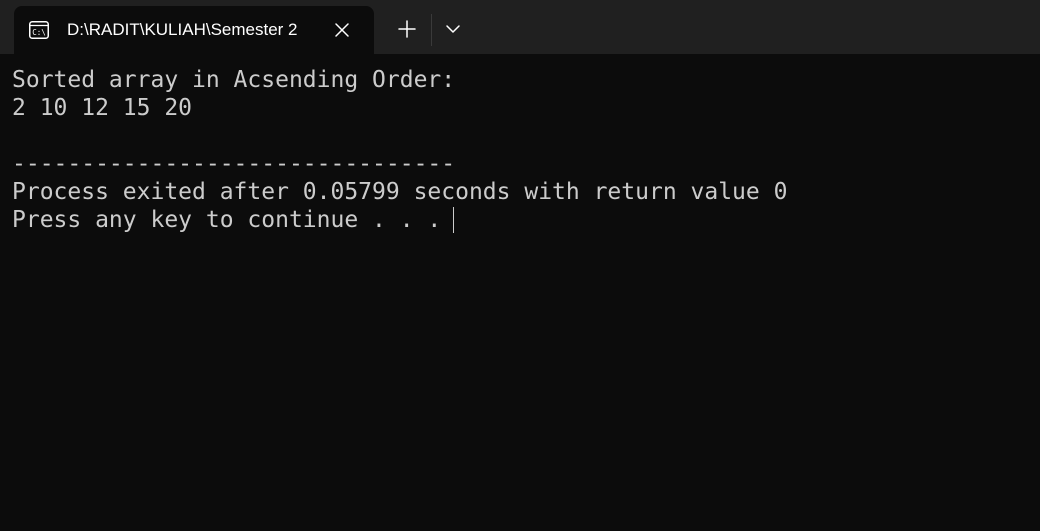  What do you see at coordinates (431, 30) in the screenshot?
I see `toolbar-divider` at bounding box center [431, 30].